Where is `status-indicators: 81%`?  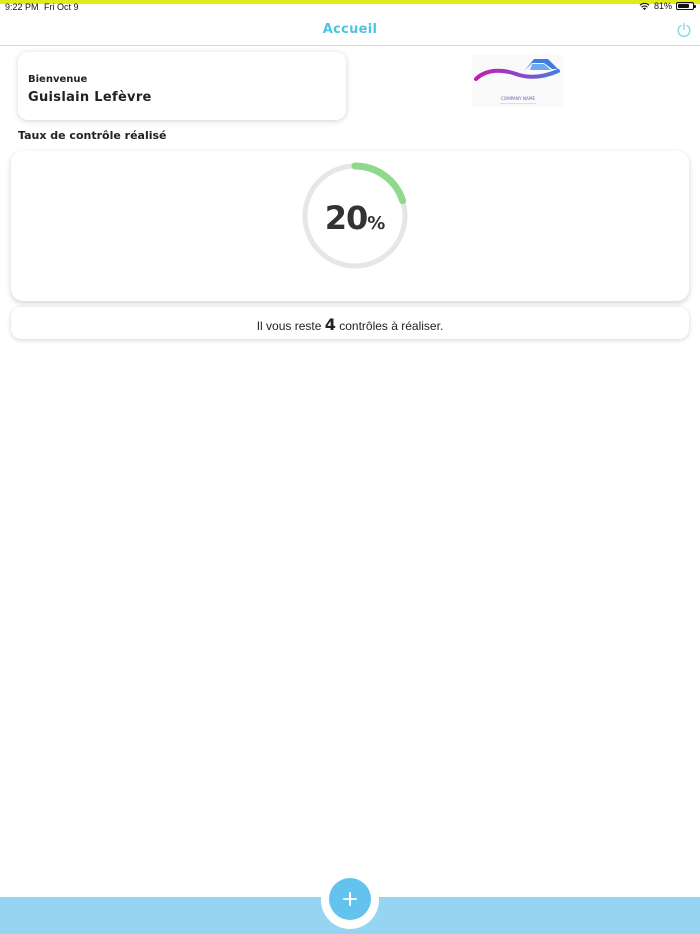 status-indicators: 81% is located at coordinates (667, 6).